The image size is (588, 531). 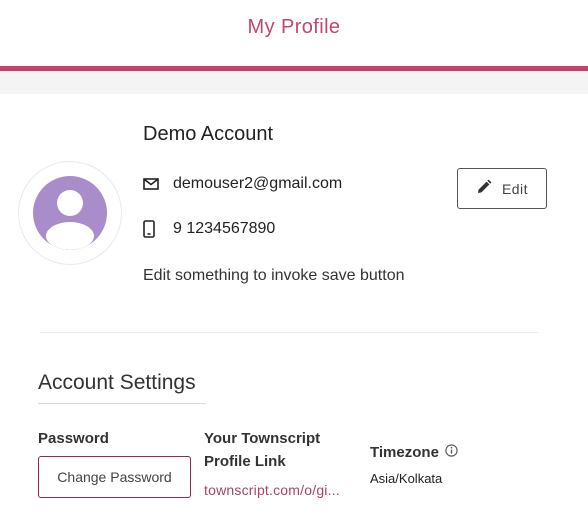 I want to click on password-label: Password, so click(x=73, y=438).